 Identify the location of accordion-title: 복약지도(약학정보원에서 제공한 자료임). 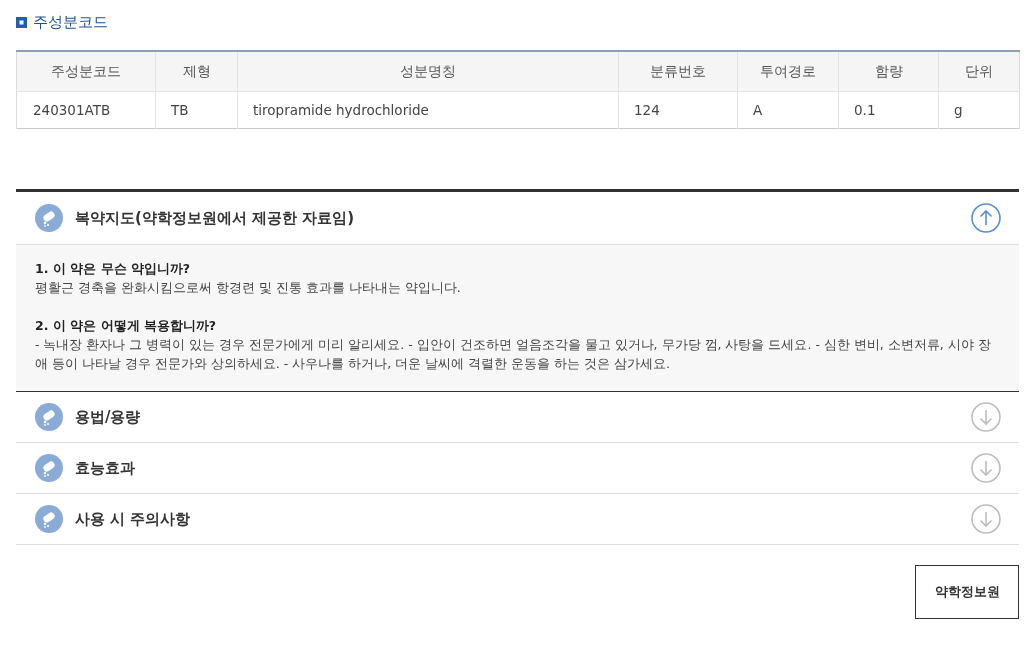
(517, 218).